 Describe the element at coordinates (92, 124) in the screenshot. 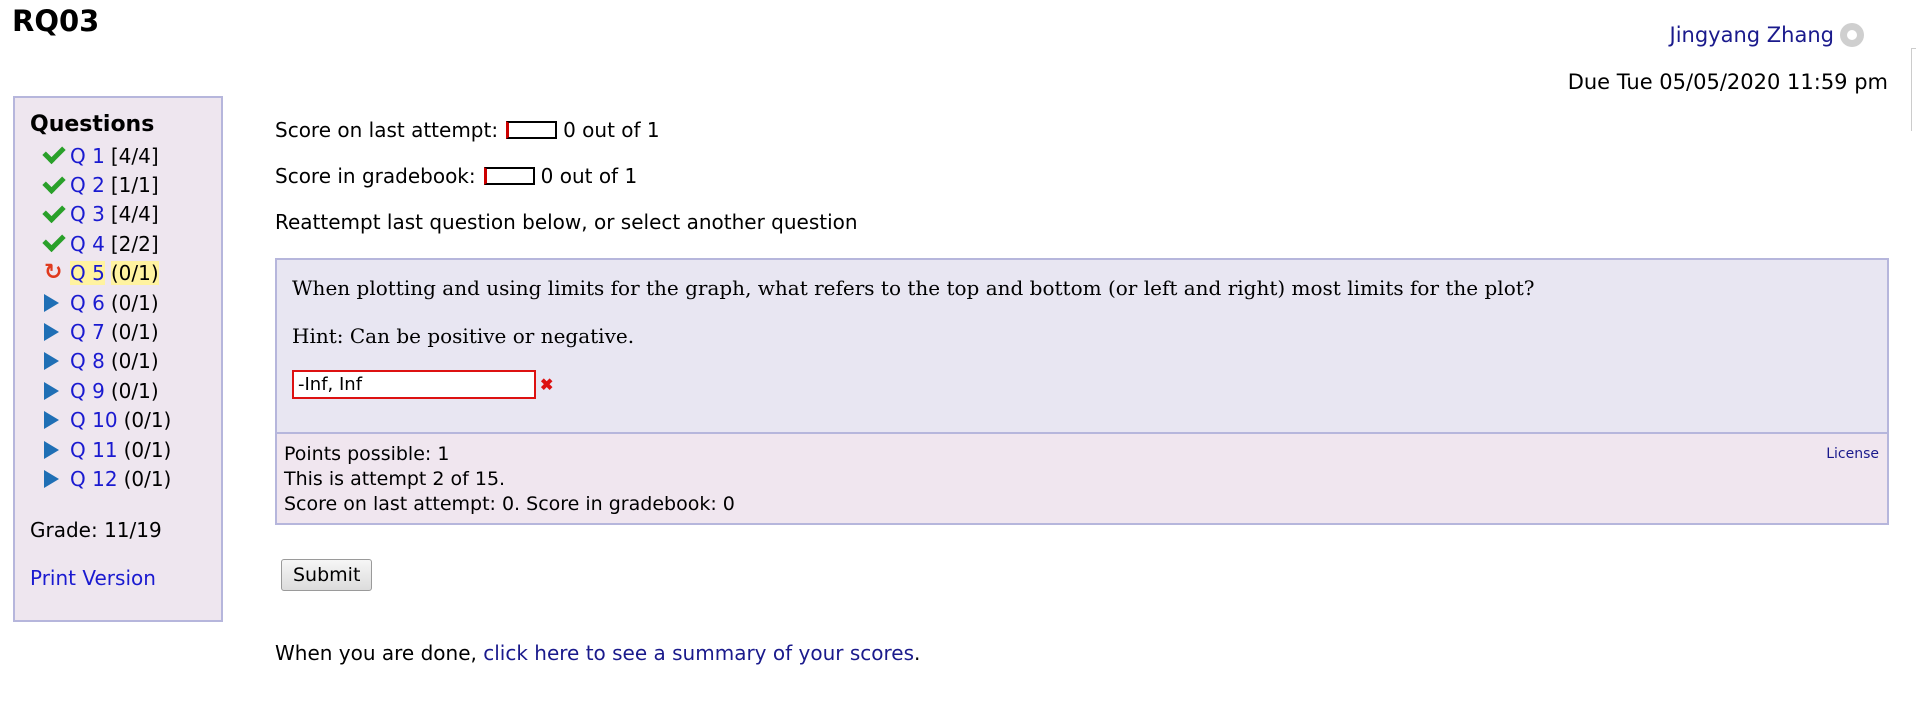

I see `sidebar-heading: Questions` at that location.